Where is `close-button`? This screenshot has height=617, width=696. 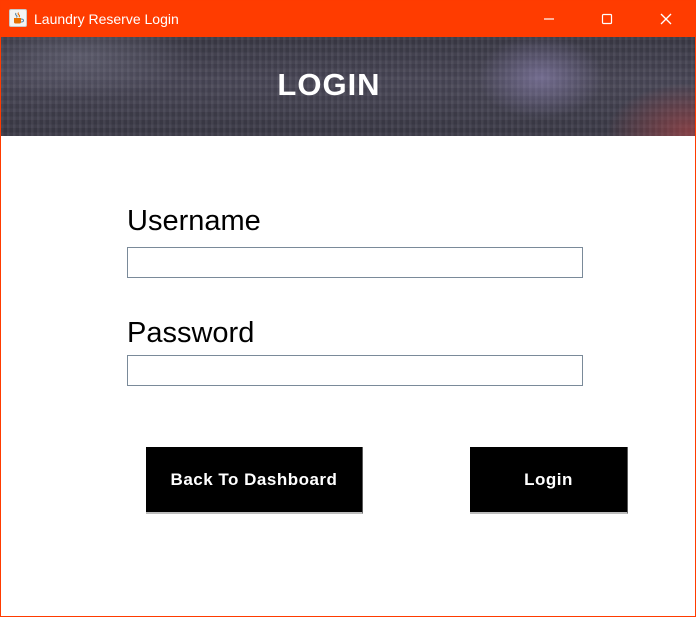
close-button is located at coordinates (666, 19).